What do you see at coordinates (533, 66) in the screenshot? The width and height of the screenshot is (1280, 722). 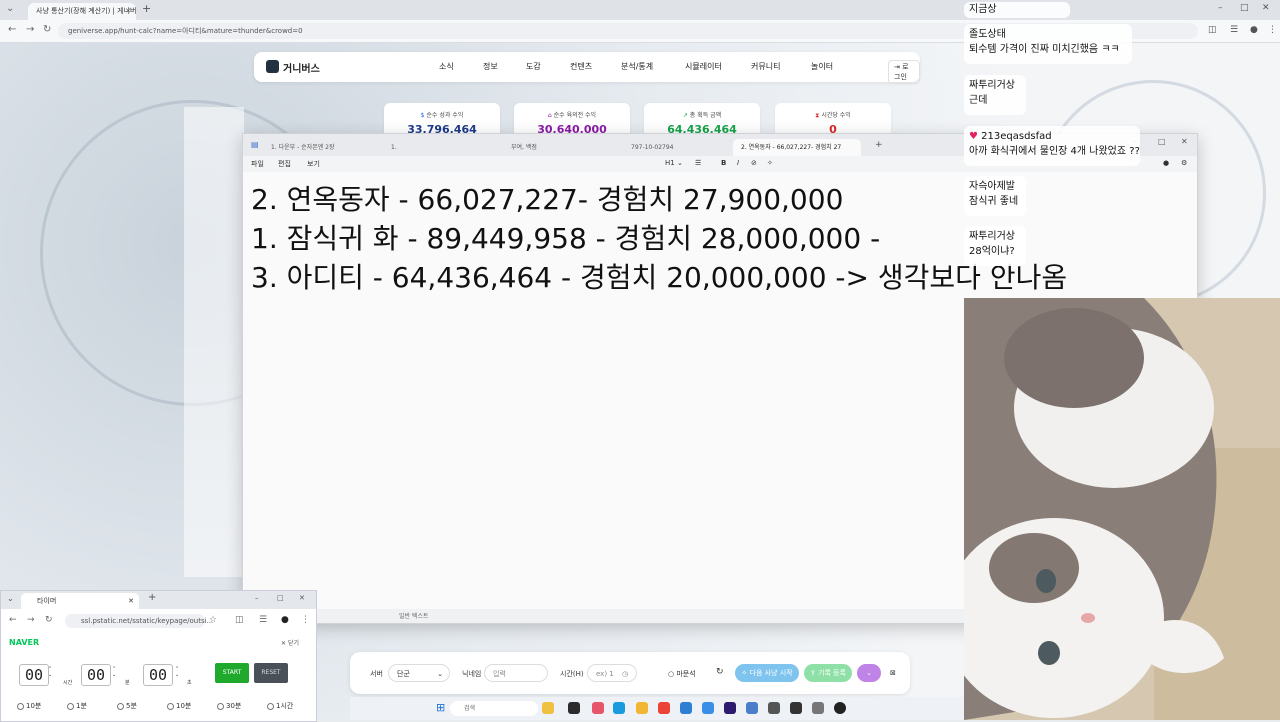 I see `menu-item-dex: 도감` at bounding box center [533, 66].